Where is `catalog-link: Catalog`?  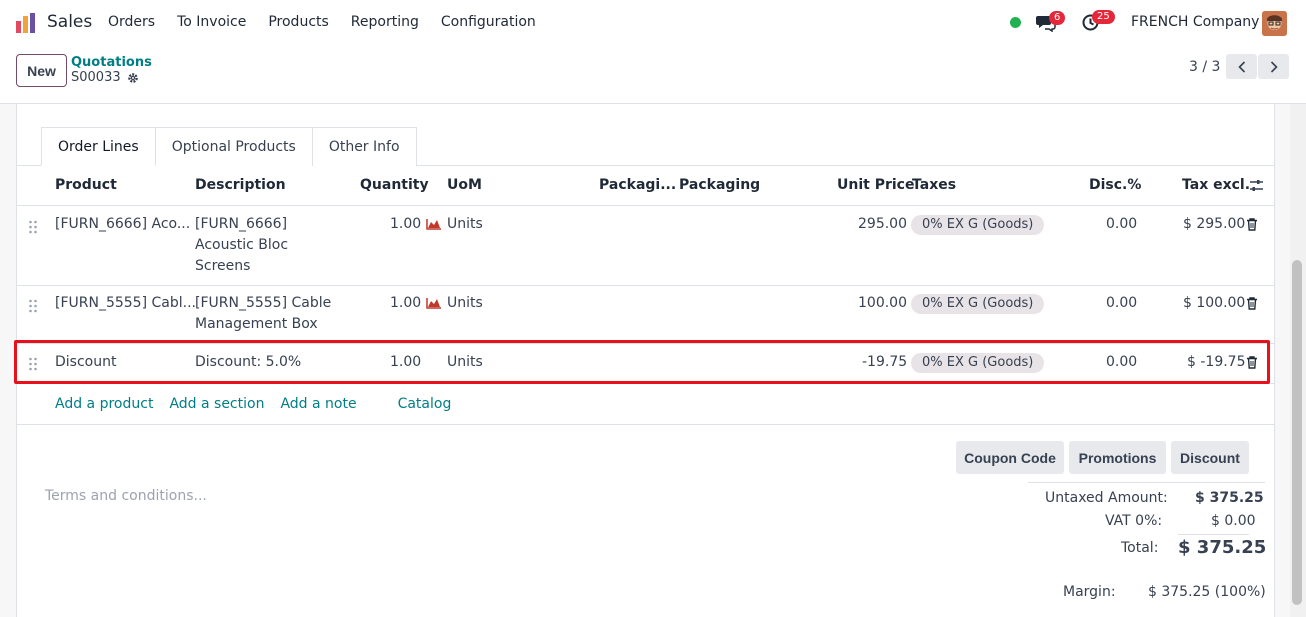
catalog-link: Catalog is located at coordinates (425, 404).